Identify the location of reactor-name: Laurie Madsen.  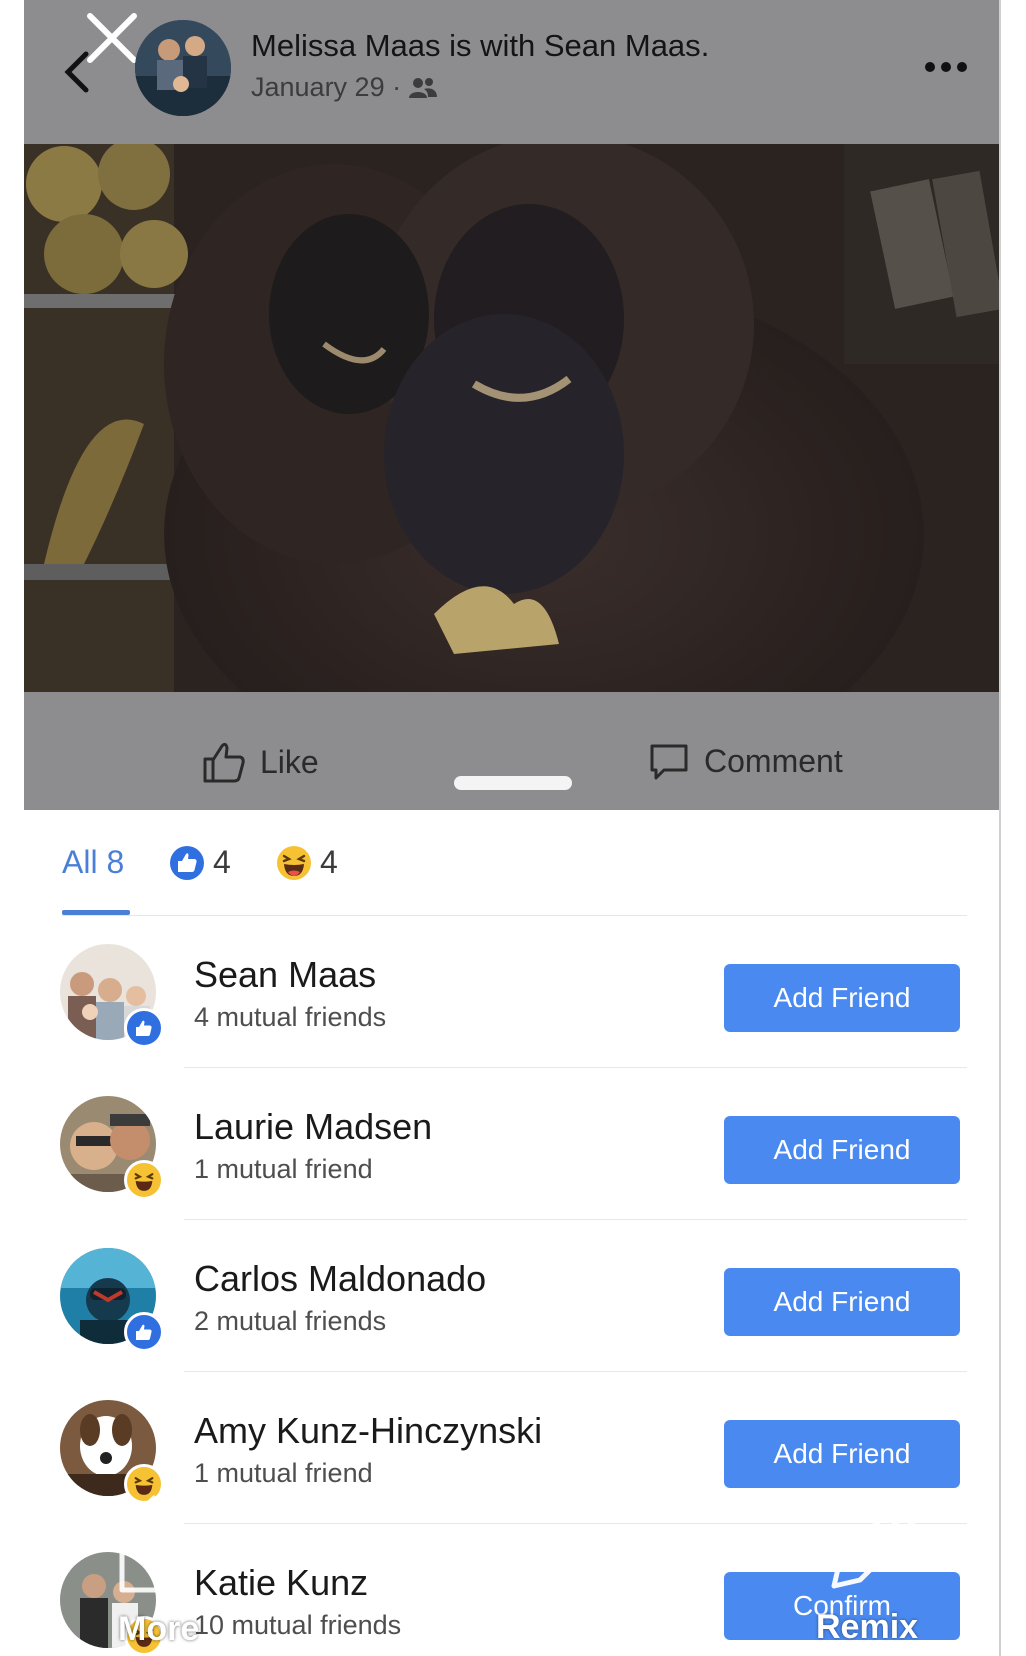
(313, 1127).